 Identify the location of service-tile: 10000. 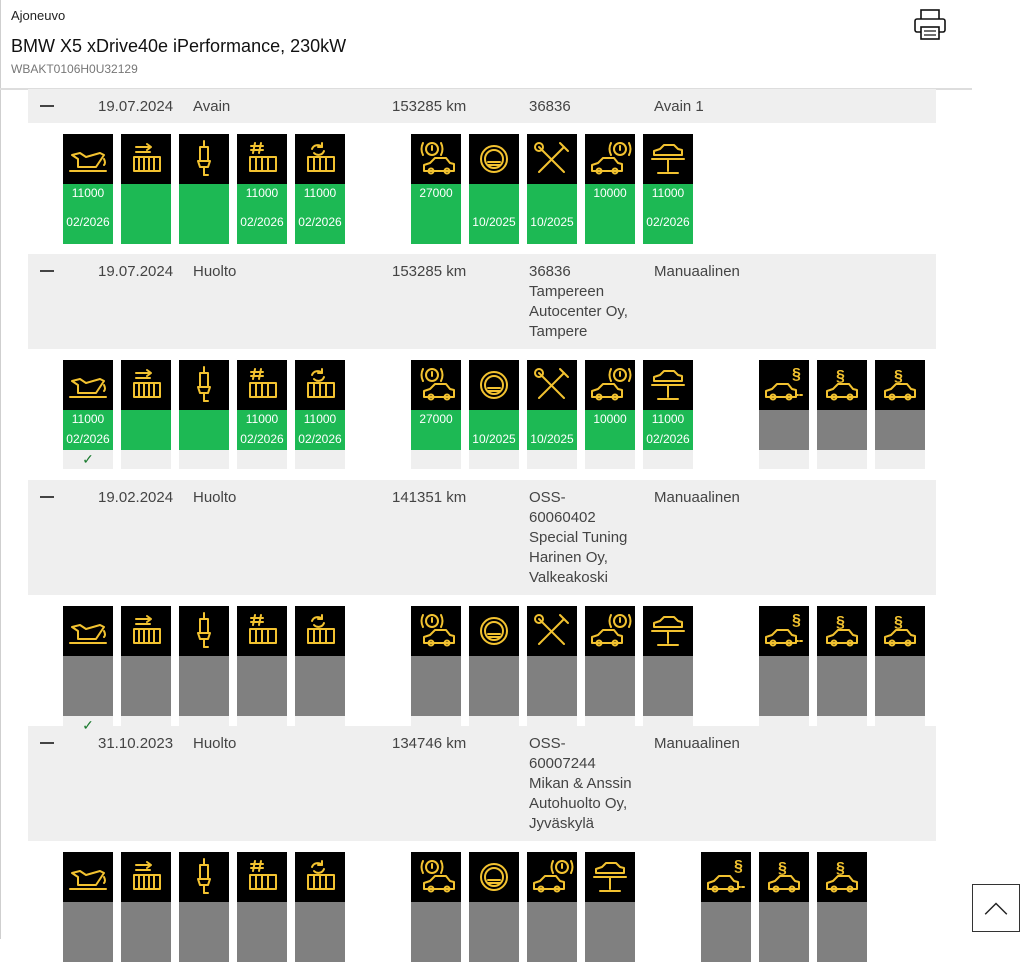
(610, 189).